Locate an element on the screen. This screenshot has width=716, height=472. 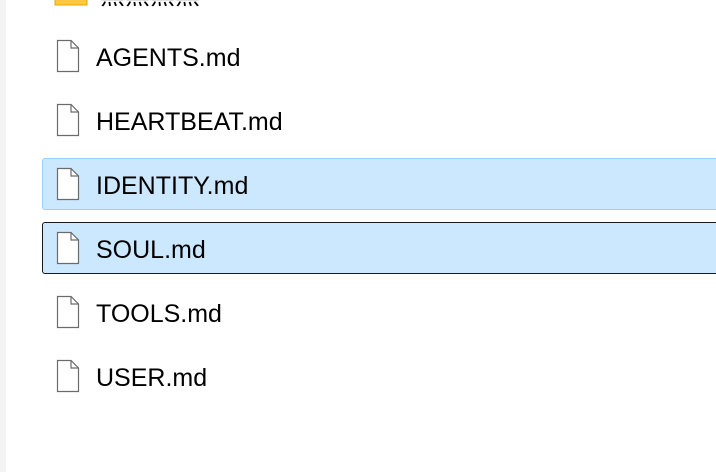
folder-name: 黑黑黑黑 is located at coordinates (150, 5).